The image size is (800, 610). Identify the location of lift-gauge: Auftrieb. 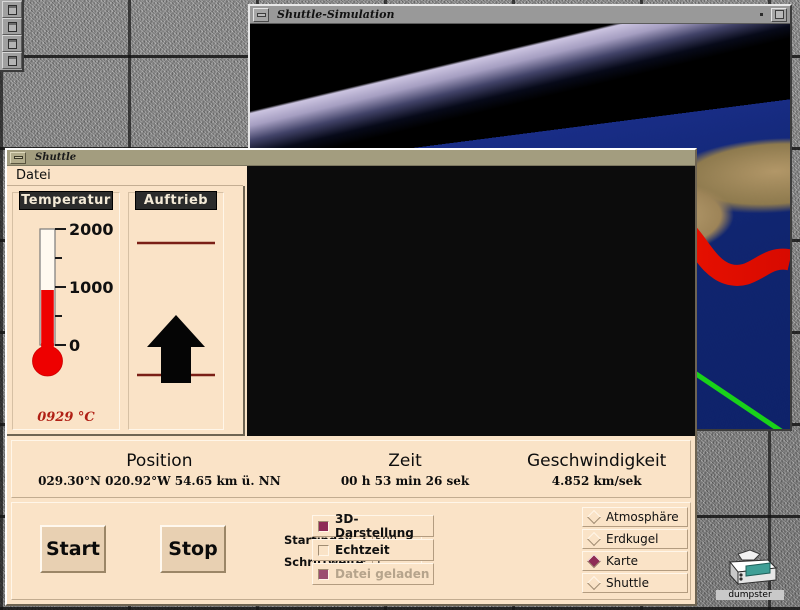
(176, 310).